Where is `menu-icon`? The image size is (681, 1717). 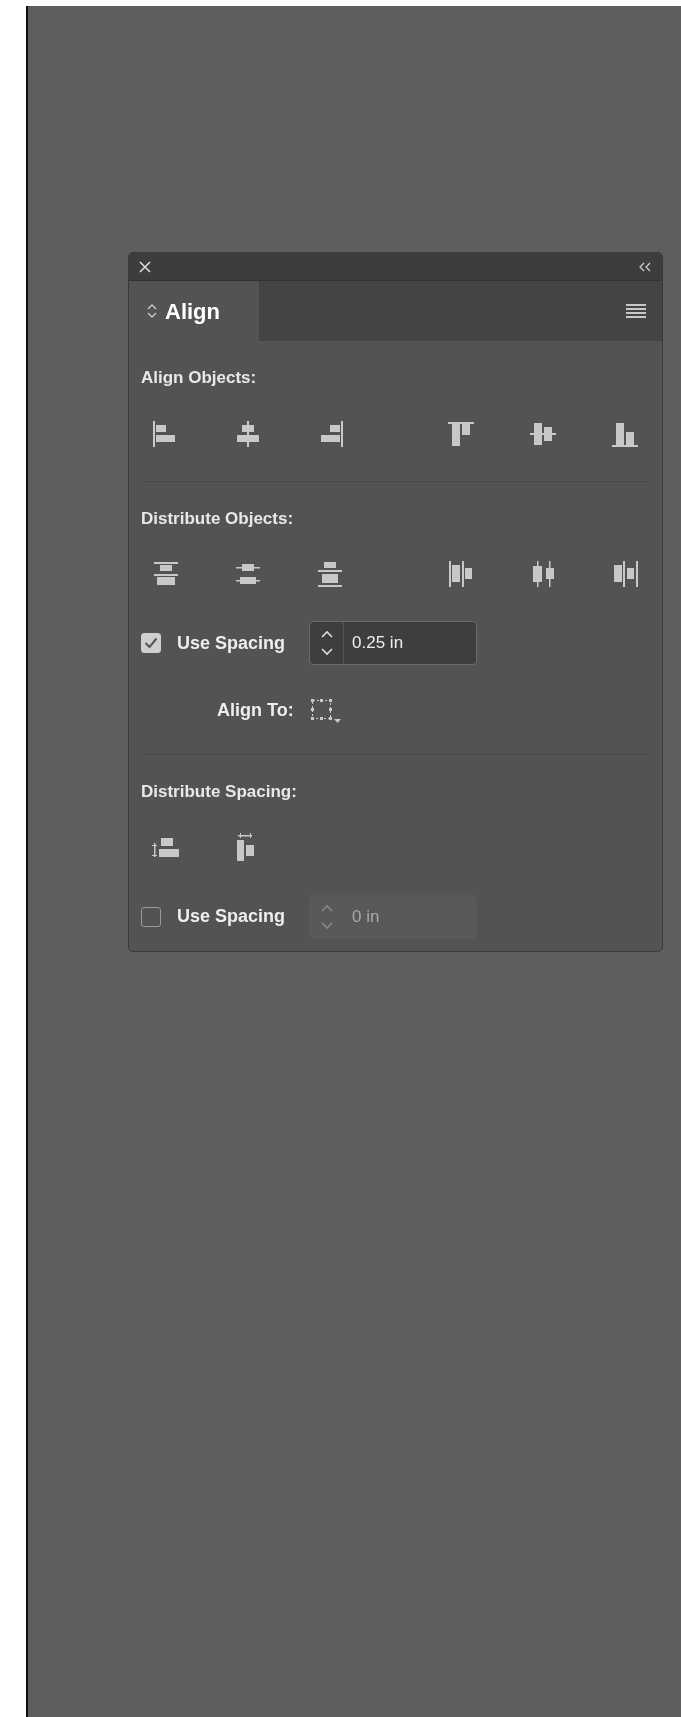
menu-icon is located at coordinates (636, 311).